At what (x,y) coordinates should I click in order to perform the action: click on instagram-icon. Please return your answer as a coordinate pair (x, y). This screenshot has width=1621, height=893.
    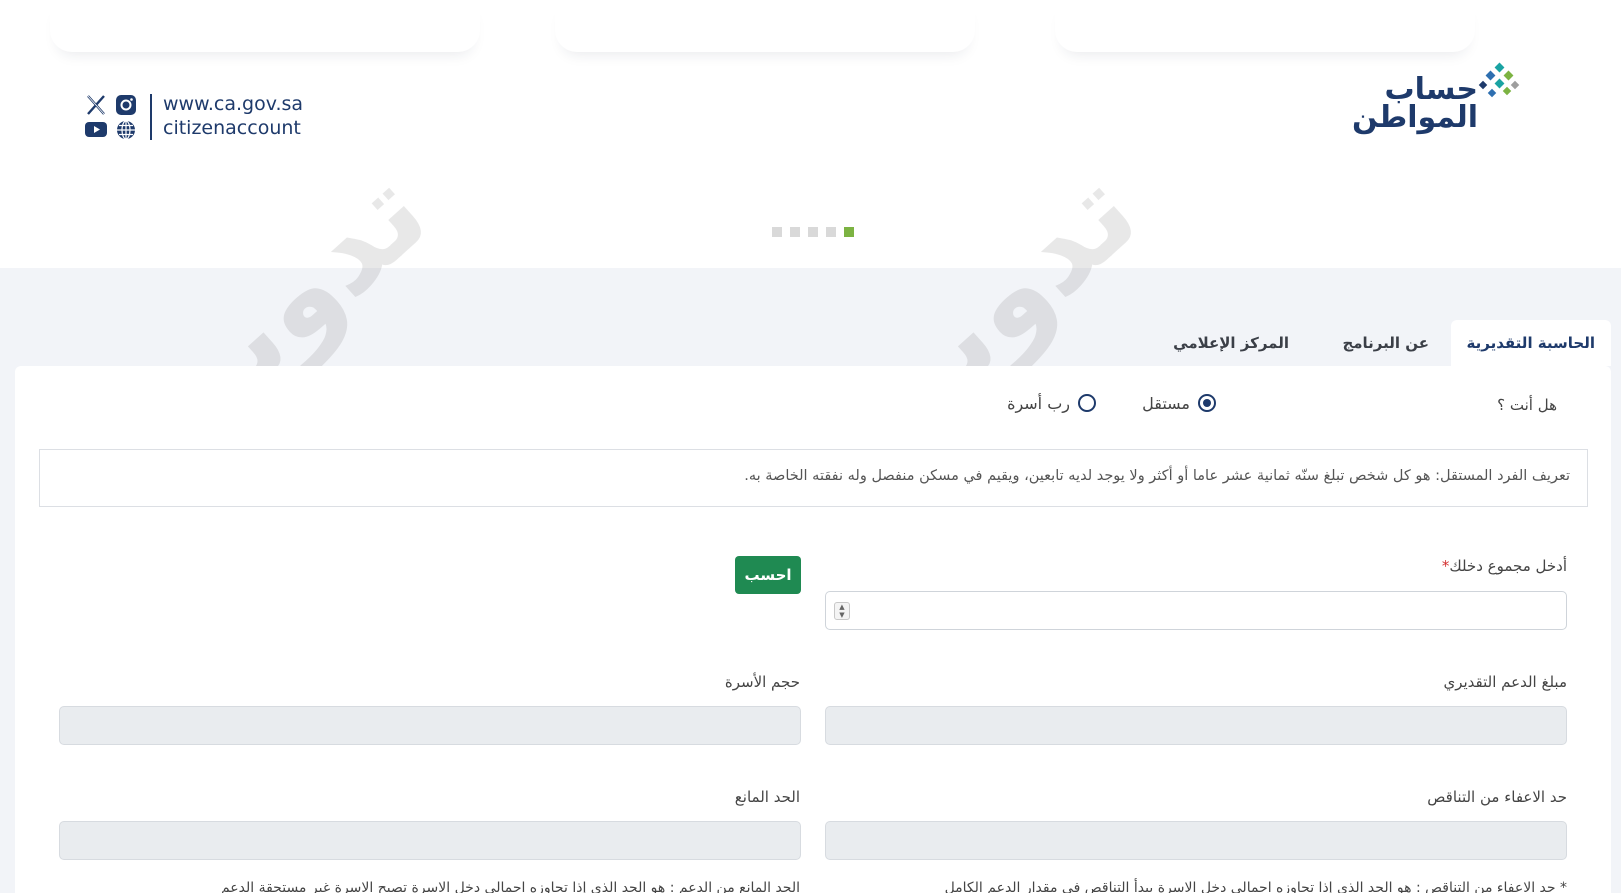
    Looking at the image, I should click on (126, 105).